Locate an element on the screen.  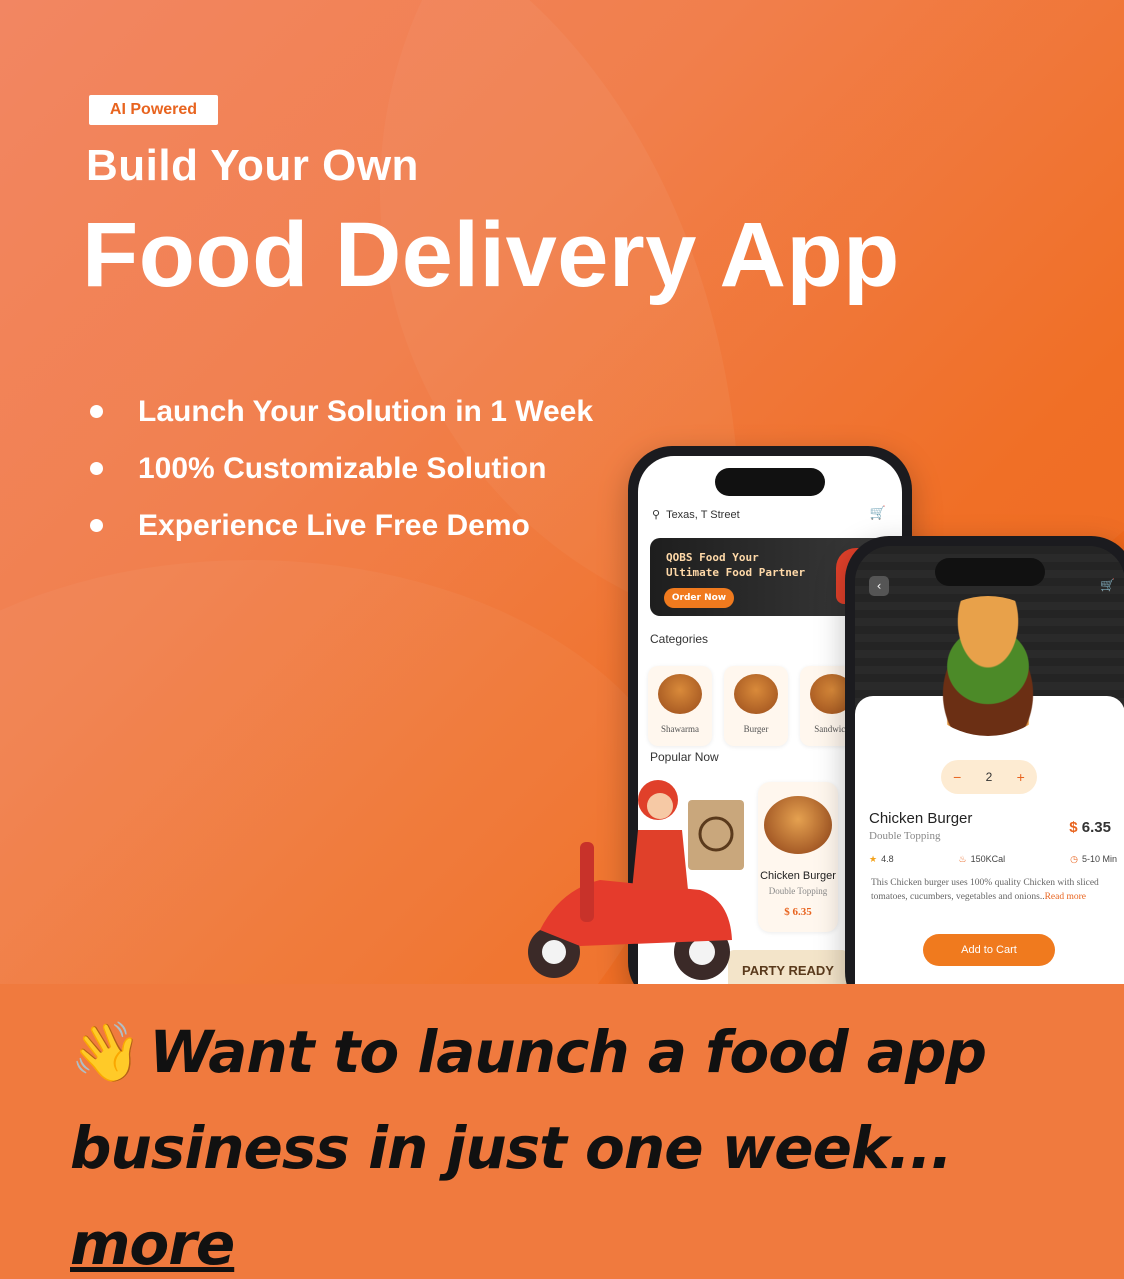
plus-icon: + is located at coordinates (1020, 777).